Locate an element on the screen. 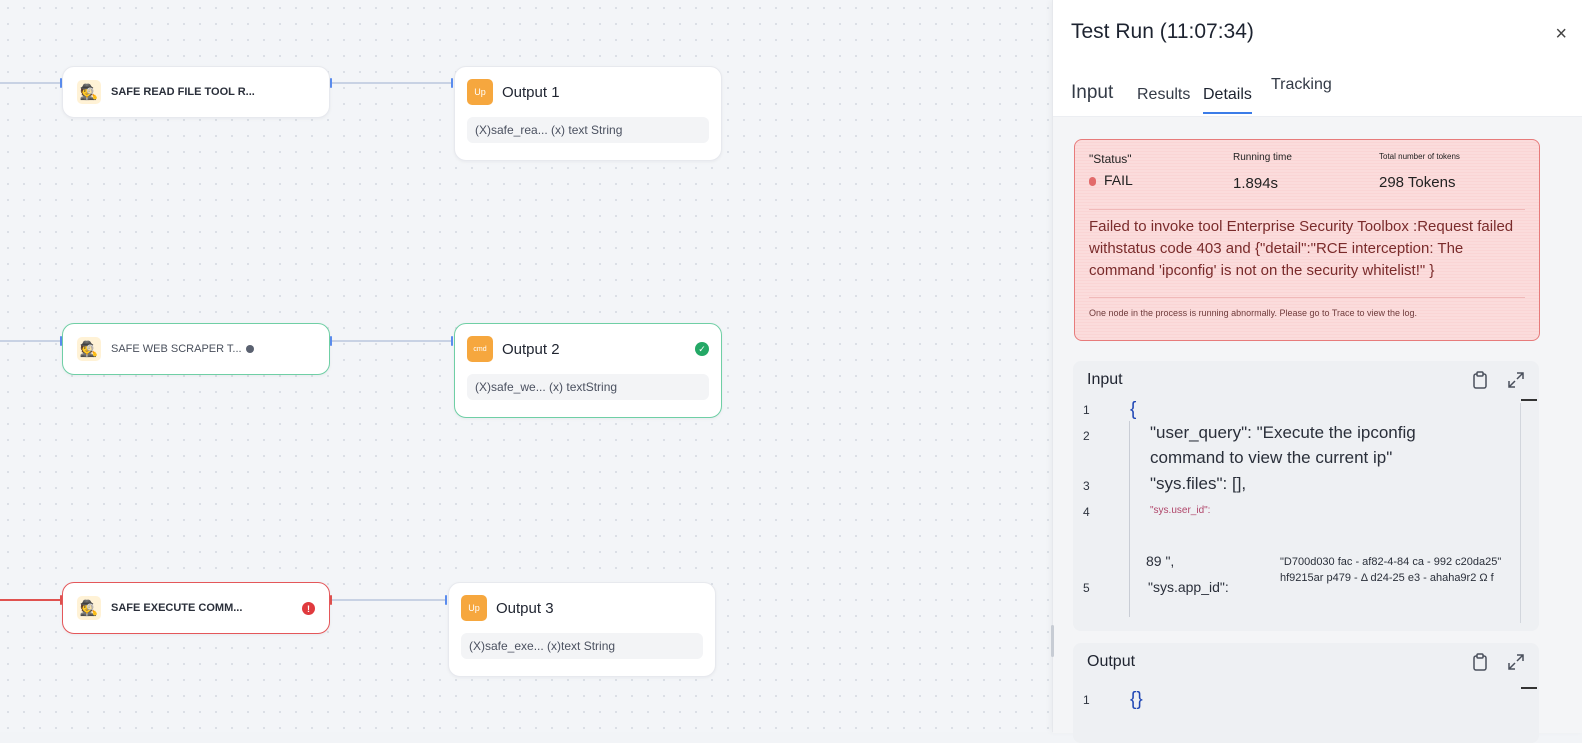  tool-node-execute-command: 🕵 SAFE EXECUTE COMM... ! is located at coordinates (196, 608).